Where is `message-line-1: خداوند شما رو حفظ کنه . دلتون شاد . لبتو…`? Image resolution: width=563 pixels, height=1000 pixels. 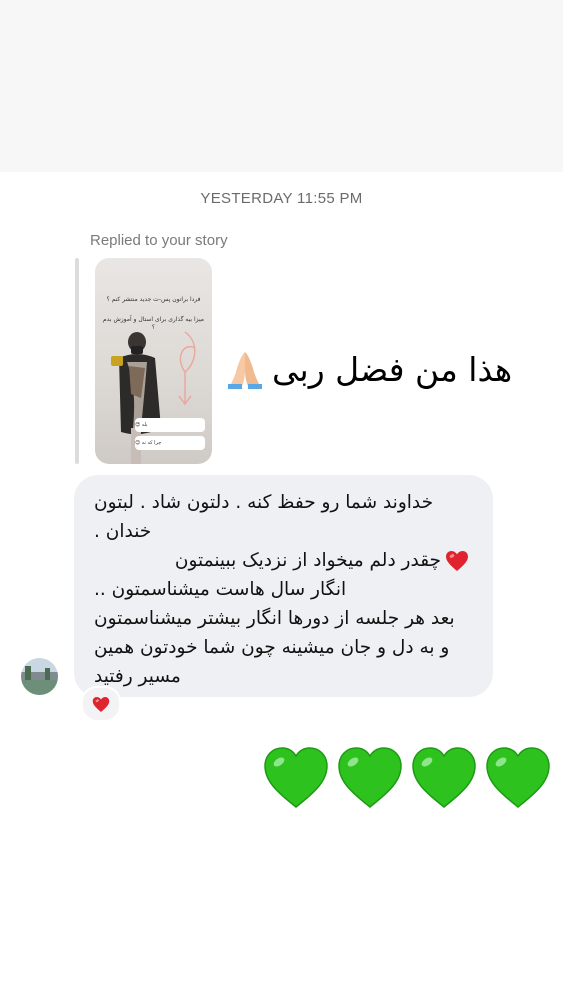 message-line-1: خداوند شما رو حفظ کنه . دلتون شاد . لبتو… is located at coordinates (264, 502).